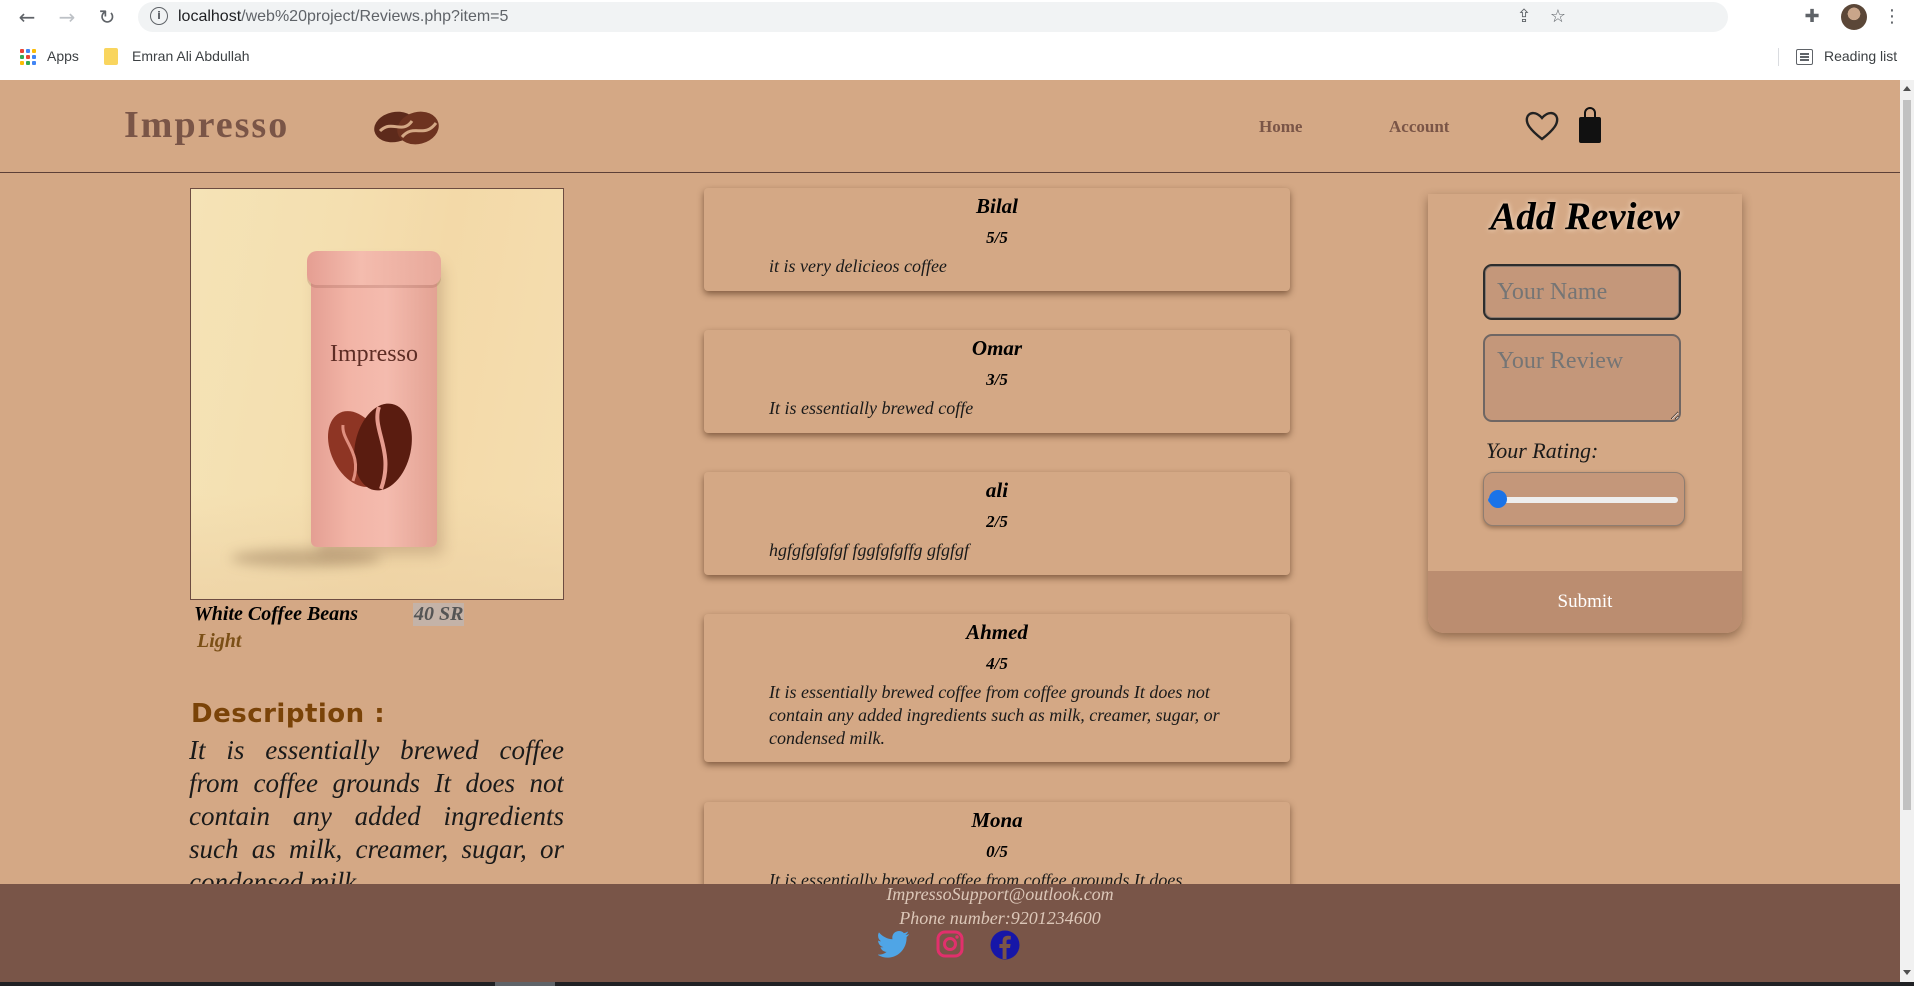  I want to click on facebook-icon, so click(1005, 945).